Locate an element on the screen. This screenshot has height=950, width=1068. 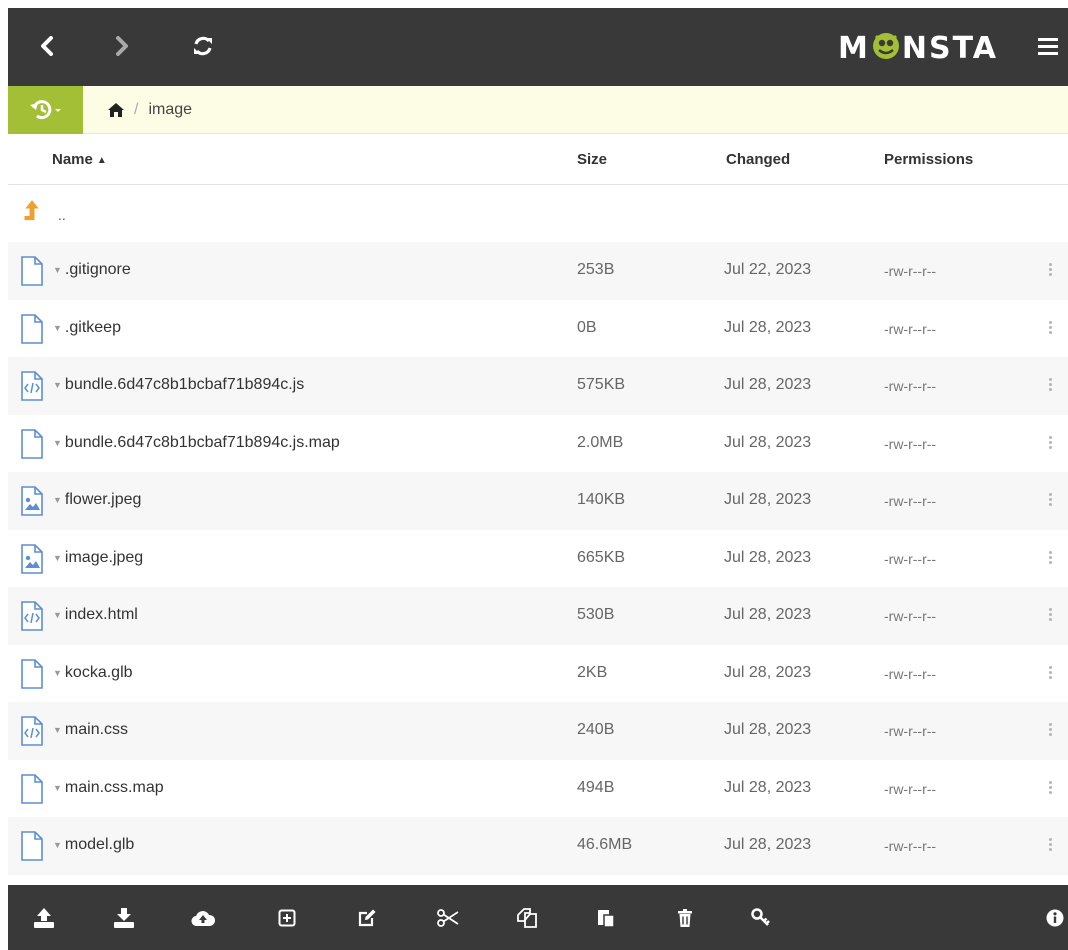
file-row: ▼ main.css 240B Jul 28, 2023 -rw-r--r-- is located at coordinates (538, 731).